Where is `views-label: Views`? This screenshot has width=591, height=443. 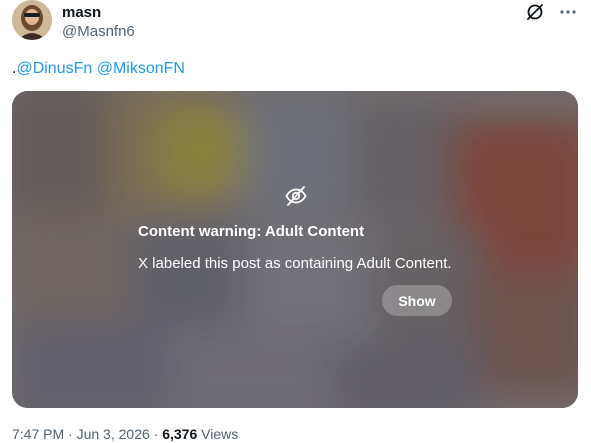
views-label: Views is located at coordinates (218, 434).